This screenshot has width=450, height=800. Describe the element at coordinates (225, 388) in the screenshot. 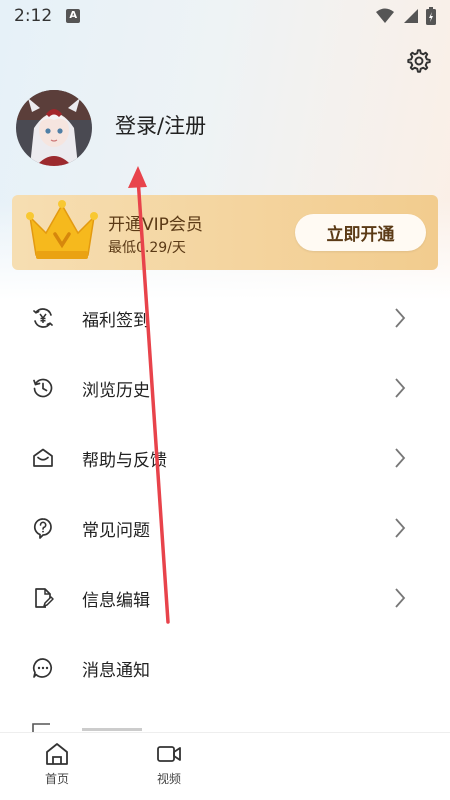

I see `menu-item-history: 浏览历史` at that location.